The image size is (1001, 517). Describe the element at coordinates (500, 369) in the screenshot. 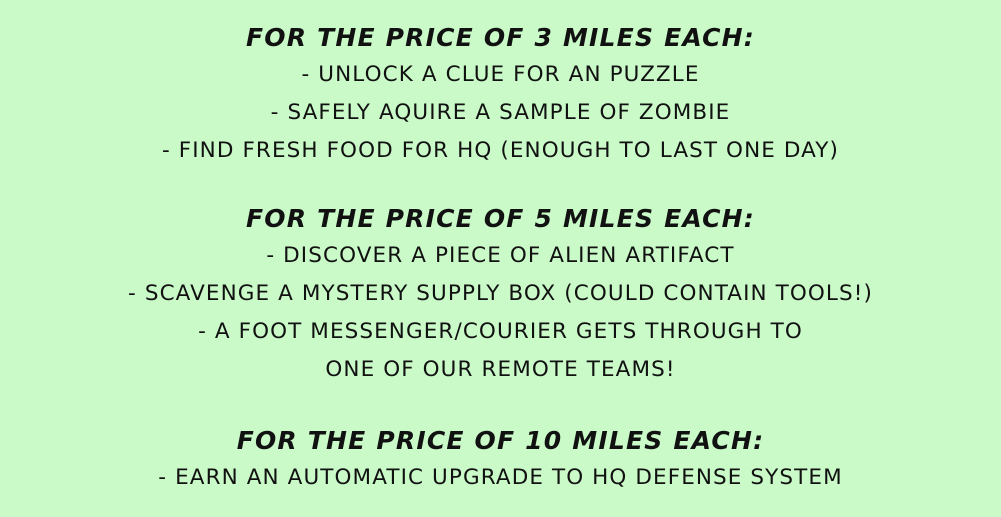

I see `reward-item-continuation: one of our remote teams!` at that location.